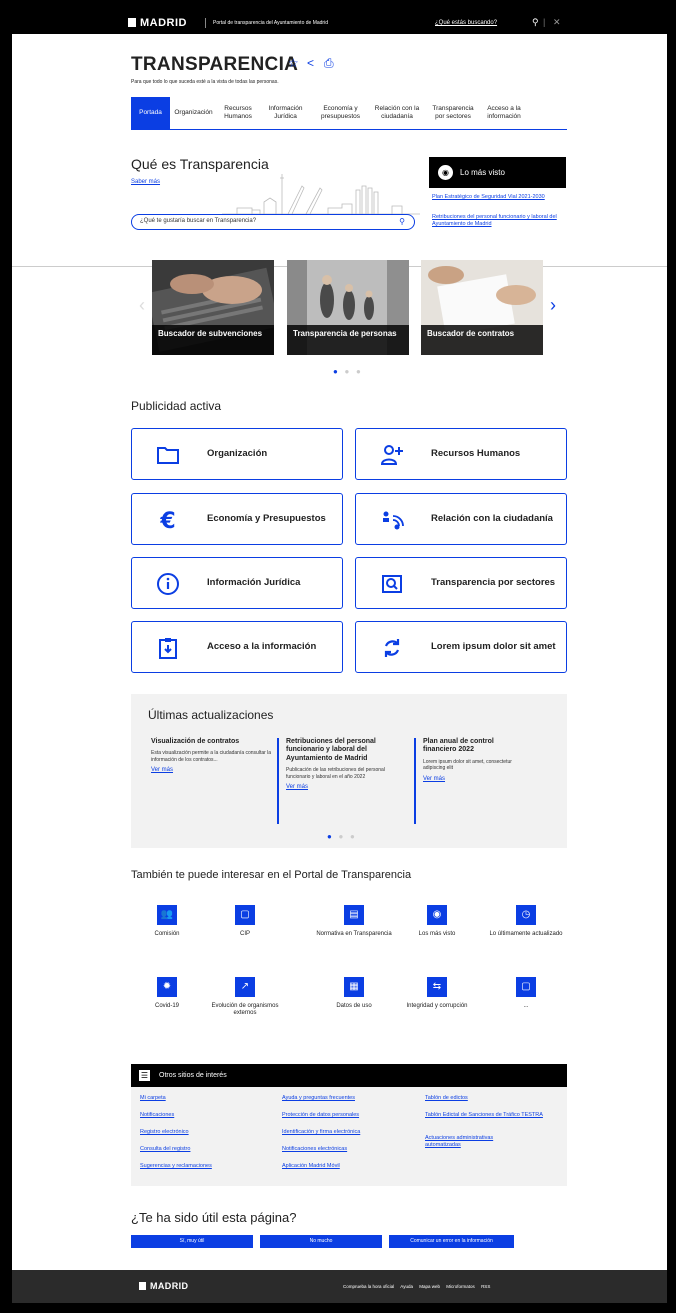  What do you see at coordinates (553, 305) in the screenshot?
I see `chevron-right-icon: ›` at bounding box center [553, 305].